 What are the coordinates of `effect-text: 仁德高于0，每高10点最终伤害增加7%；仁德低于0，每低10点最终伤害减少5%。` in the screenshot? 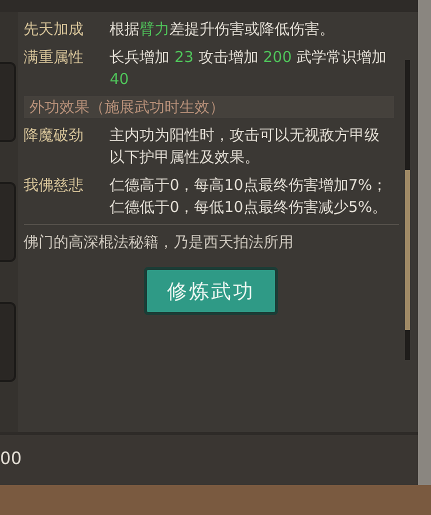 It's located at (249, 196).